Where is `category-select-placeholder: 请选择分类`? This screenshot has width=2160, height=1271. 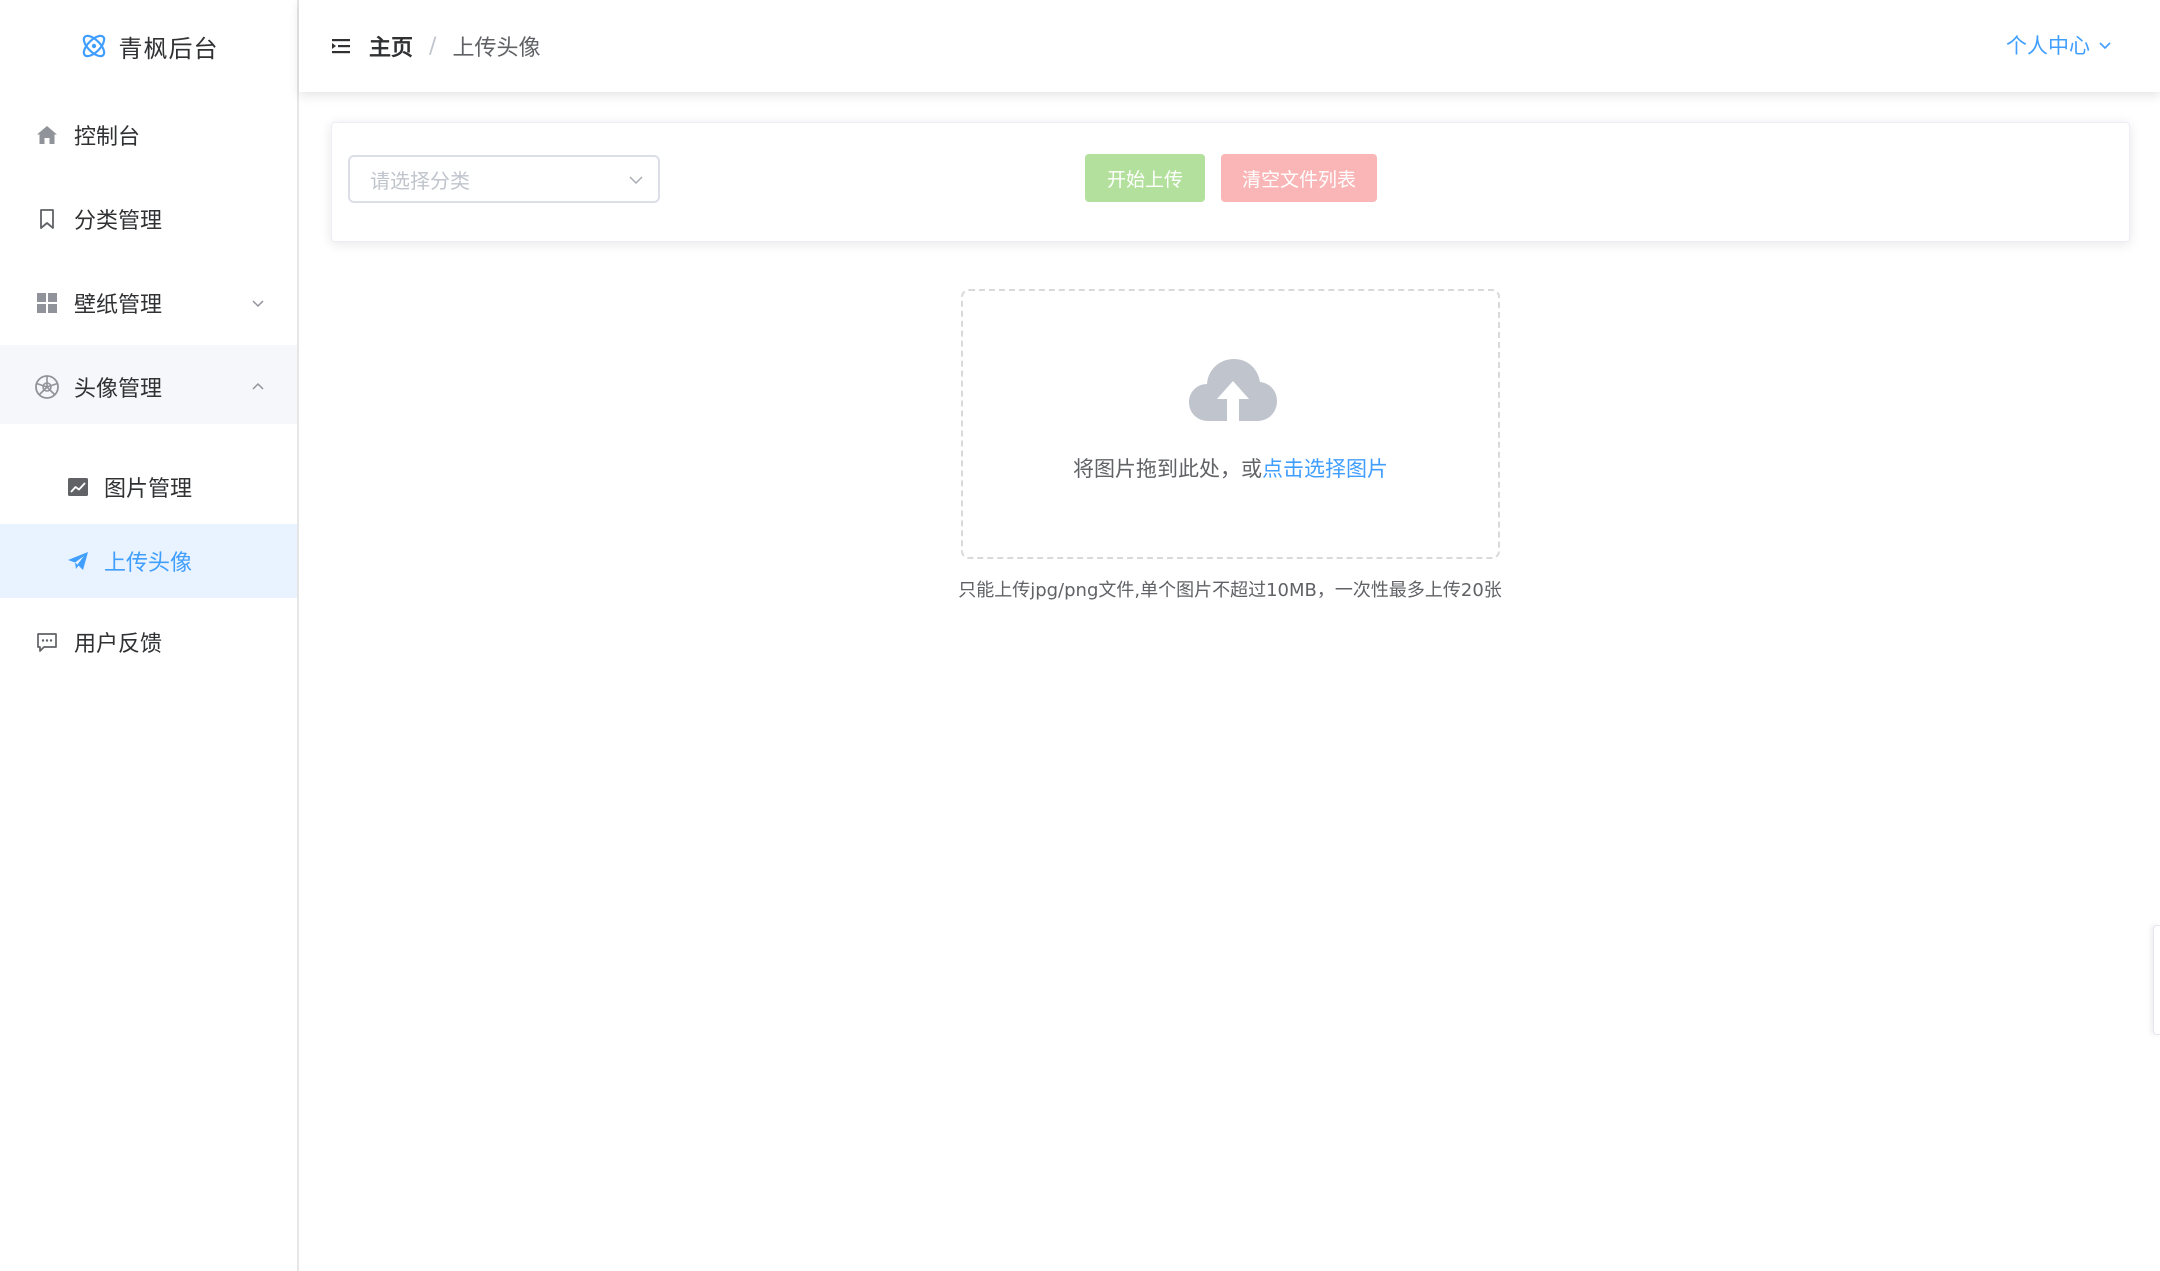
category-select-placeholder: 请选择分类 is located at coordinates (420, 180).